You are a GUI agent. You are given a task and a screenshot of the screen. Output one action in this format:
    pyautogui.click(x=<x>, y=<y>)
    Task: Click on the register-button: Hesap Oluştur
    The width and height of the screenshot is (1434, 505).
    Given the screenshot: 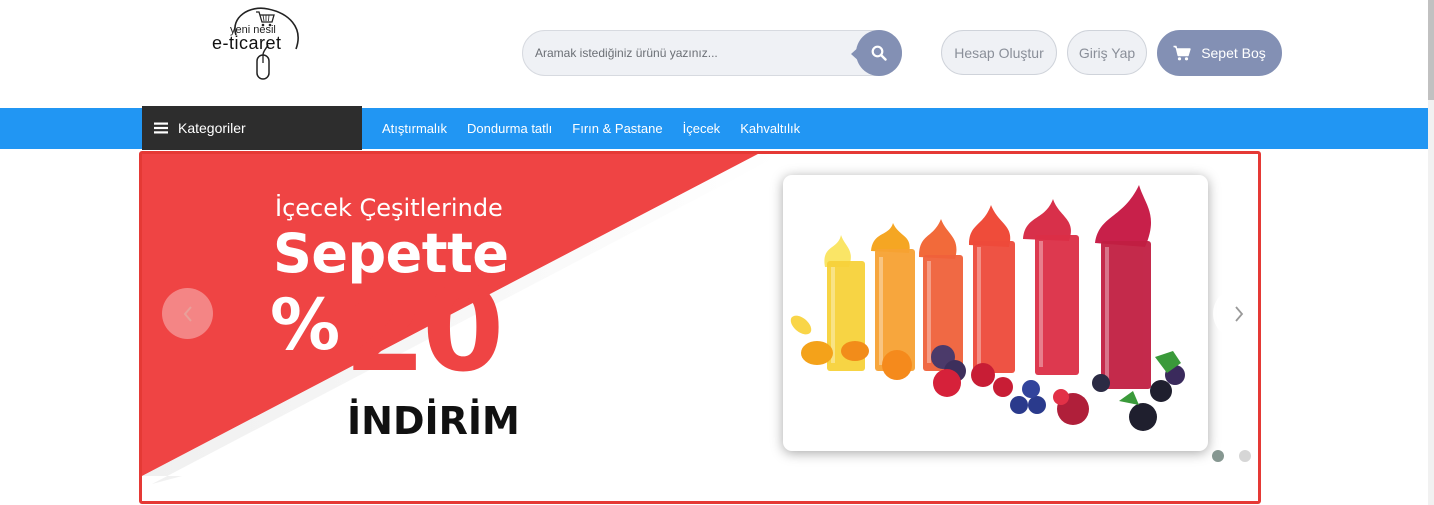 What is the action you would take?
    pyautogui.click(x=999, y=52)
    